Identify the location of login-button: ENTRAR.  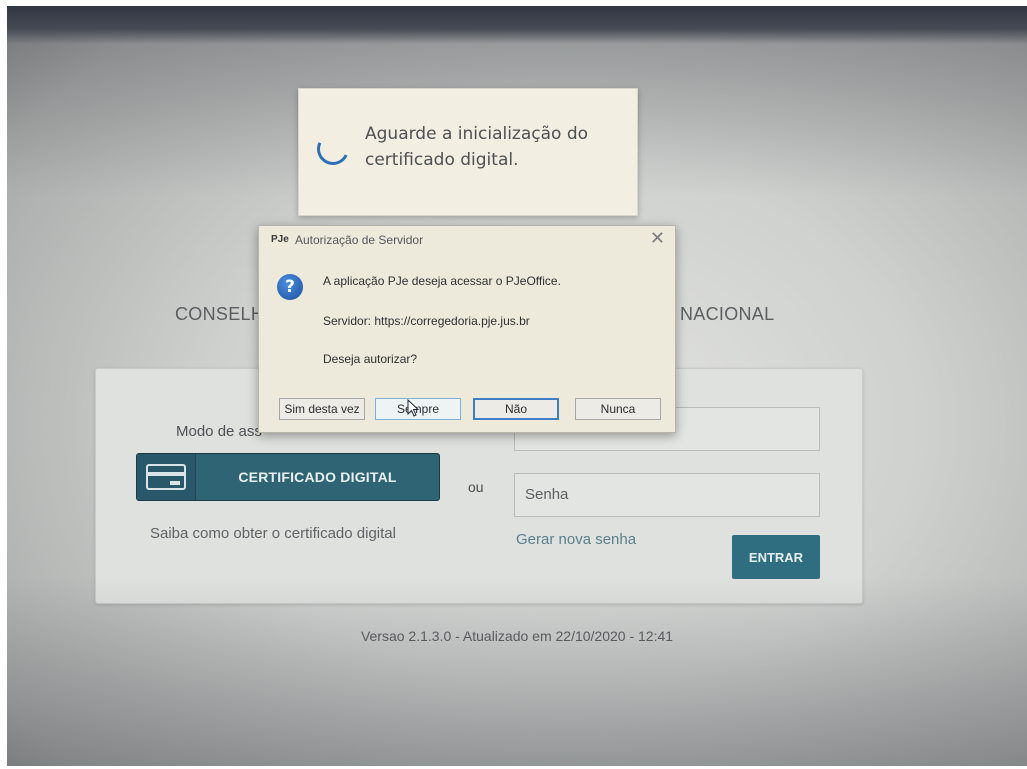
(776, 557).